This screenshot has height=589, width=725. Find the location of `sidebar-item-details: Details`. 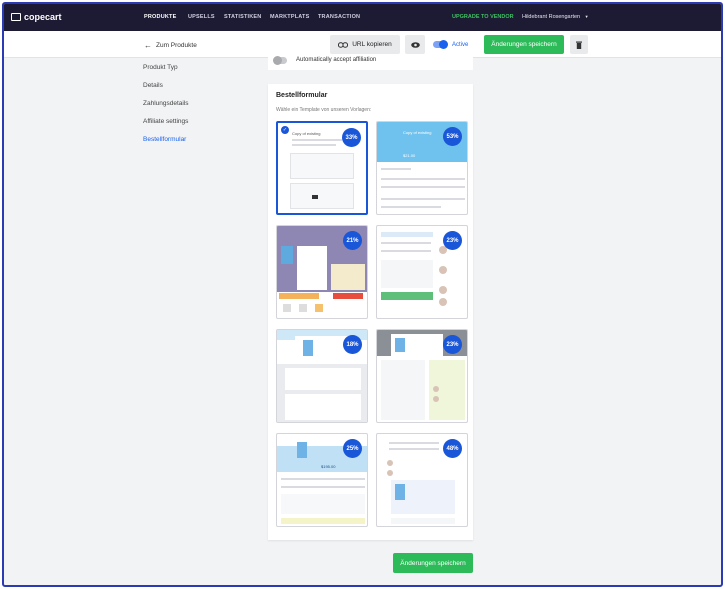

sidebar-item-details: Details is located at coordinates (166, 91).